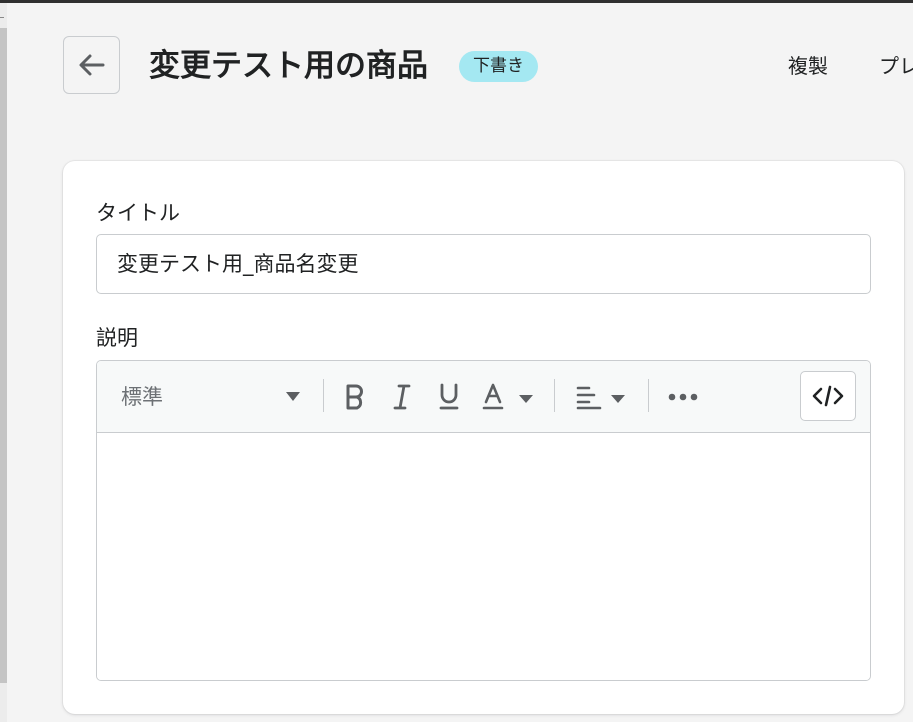  I want to click on scrollbar-thumb, so click(3, 355).